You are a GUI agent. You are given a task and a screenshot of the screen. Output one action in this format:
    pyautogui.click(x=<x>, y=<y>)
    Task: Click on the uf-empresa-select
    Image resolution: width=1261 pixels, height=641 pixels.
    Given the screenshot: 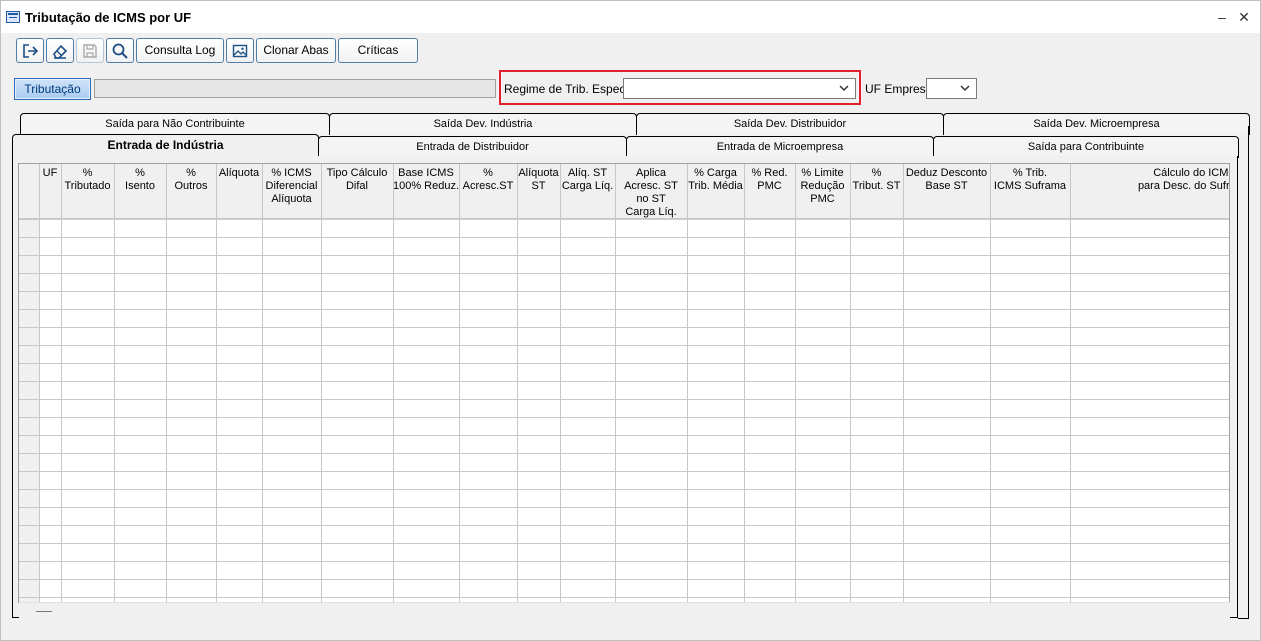 What is the action you would take?
    pyautogui.click(x=951, y=88)
    